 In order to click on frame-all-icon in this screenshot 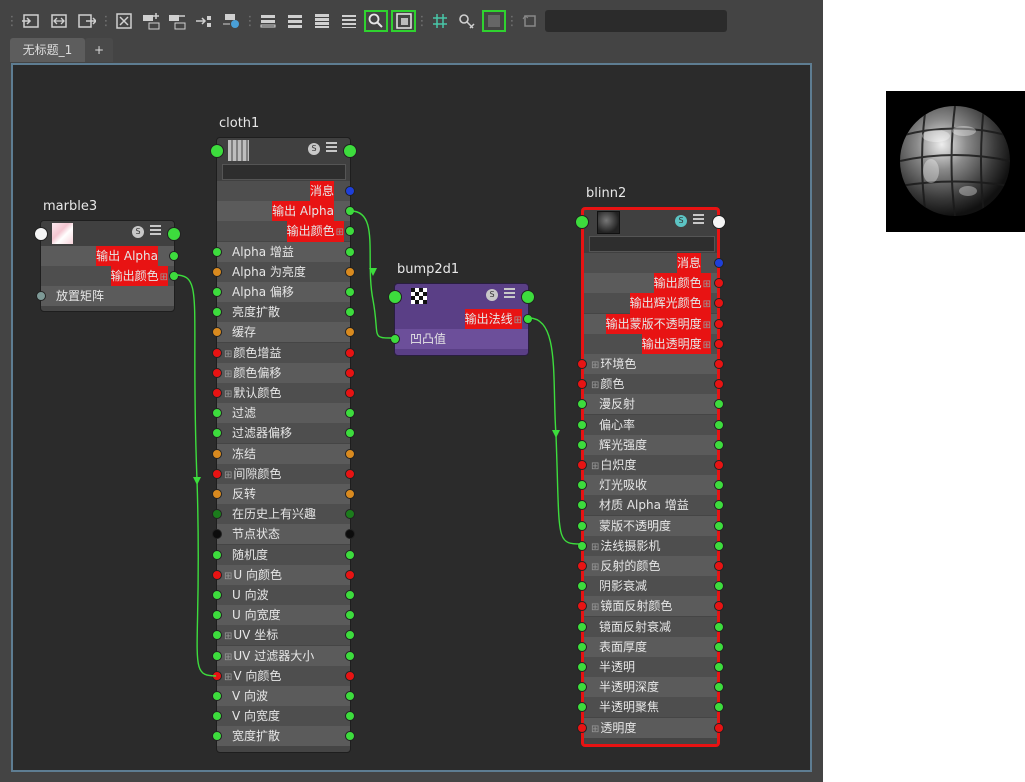, I will do `click(403, 21)`.